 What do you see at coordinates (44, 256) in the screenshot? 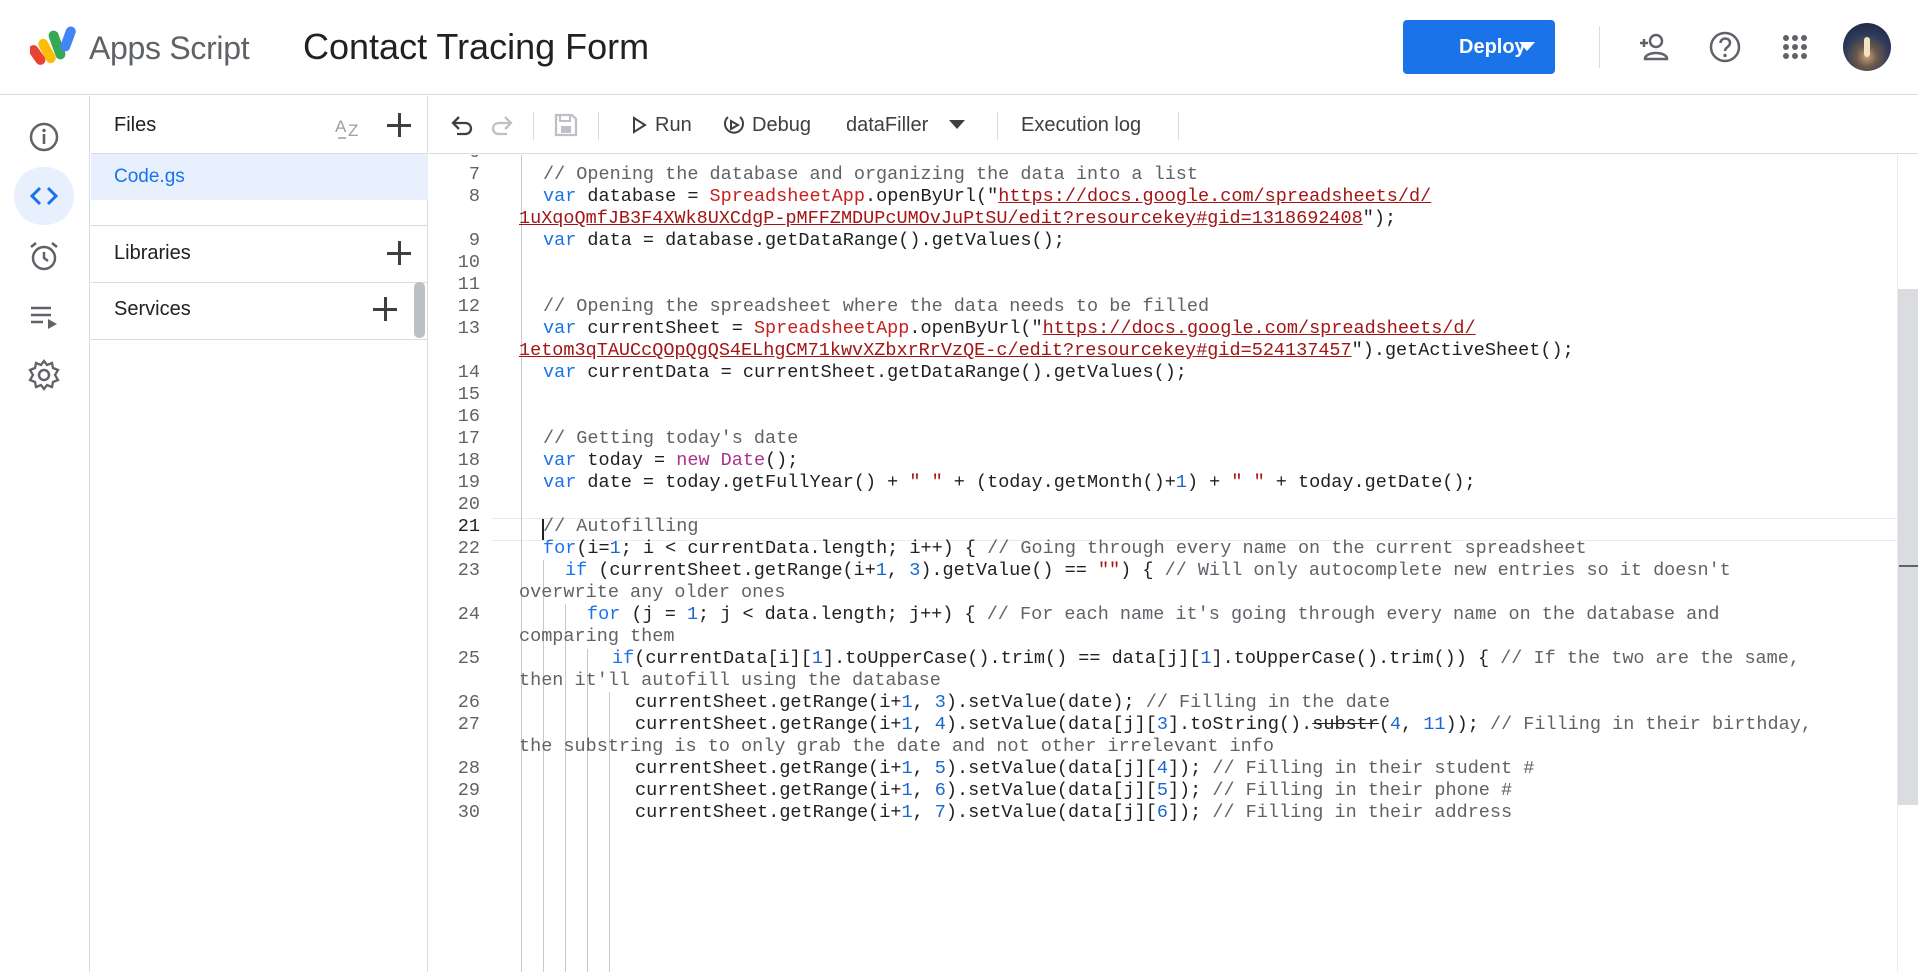
I see `rail-triggers` at bounding box center [44, 256].